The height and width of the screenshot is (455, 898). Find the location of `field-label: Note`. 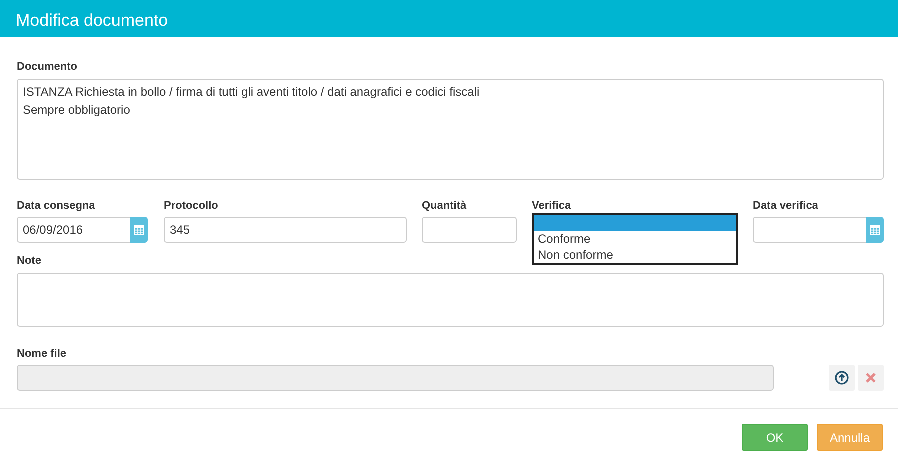

field-label: Note is located at coordinates (29, 261).